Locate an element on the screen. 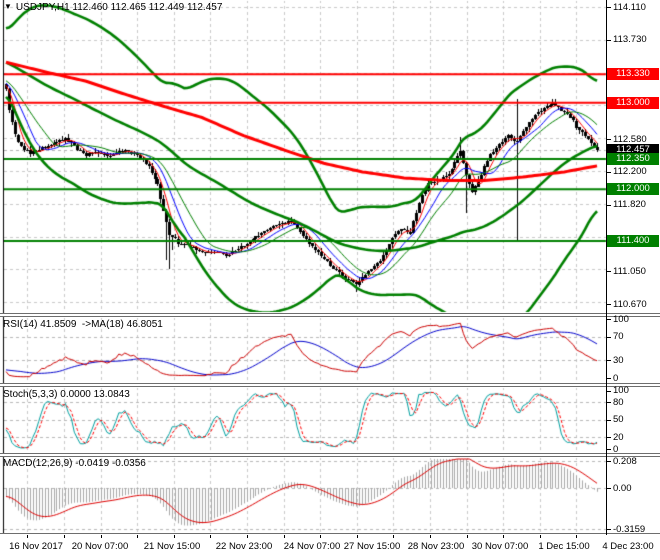 Image resolution: width=660 pixels, height=560 pixels. time-axis-label: 21 Nov 15:00 is located at coordinates (172, 546).